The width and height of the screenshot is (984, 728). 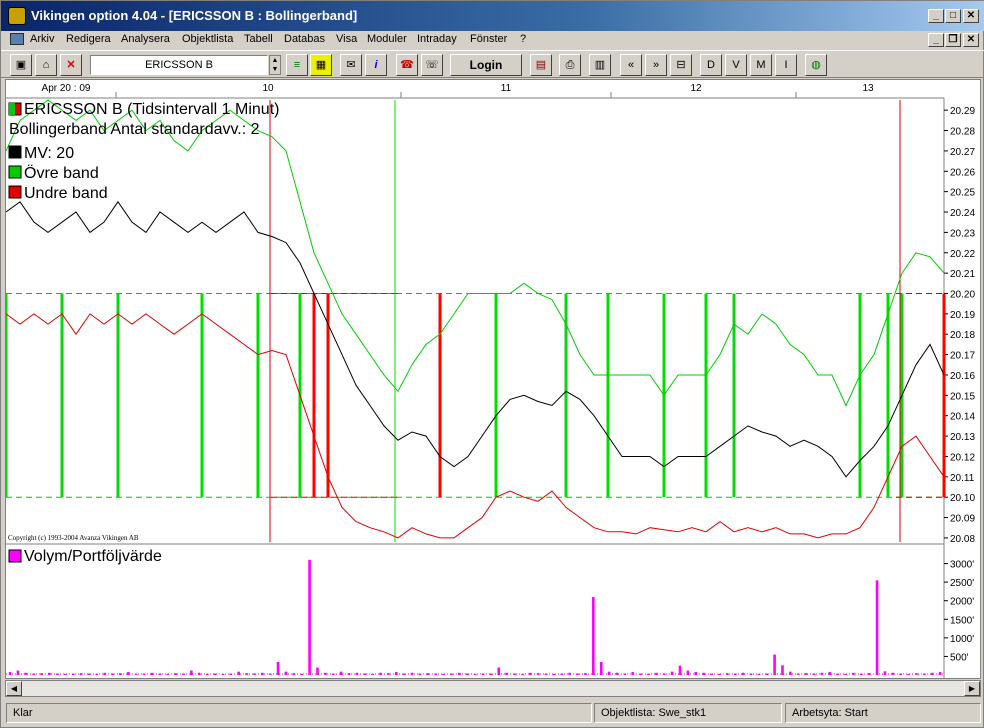 I want to click on mdi-restore-button: ❐, so click(x=953, y=40).